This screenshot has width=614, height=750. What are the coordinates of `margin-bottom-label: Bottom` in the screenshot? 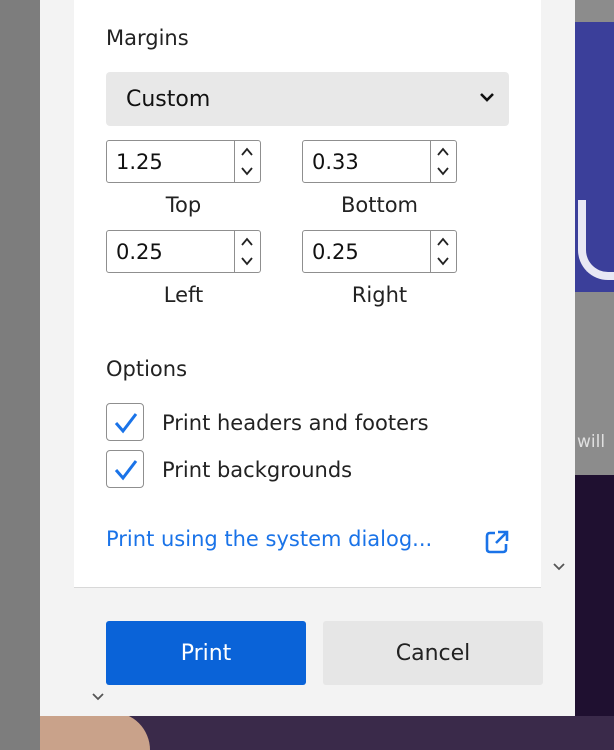 It's located at (379, 205).